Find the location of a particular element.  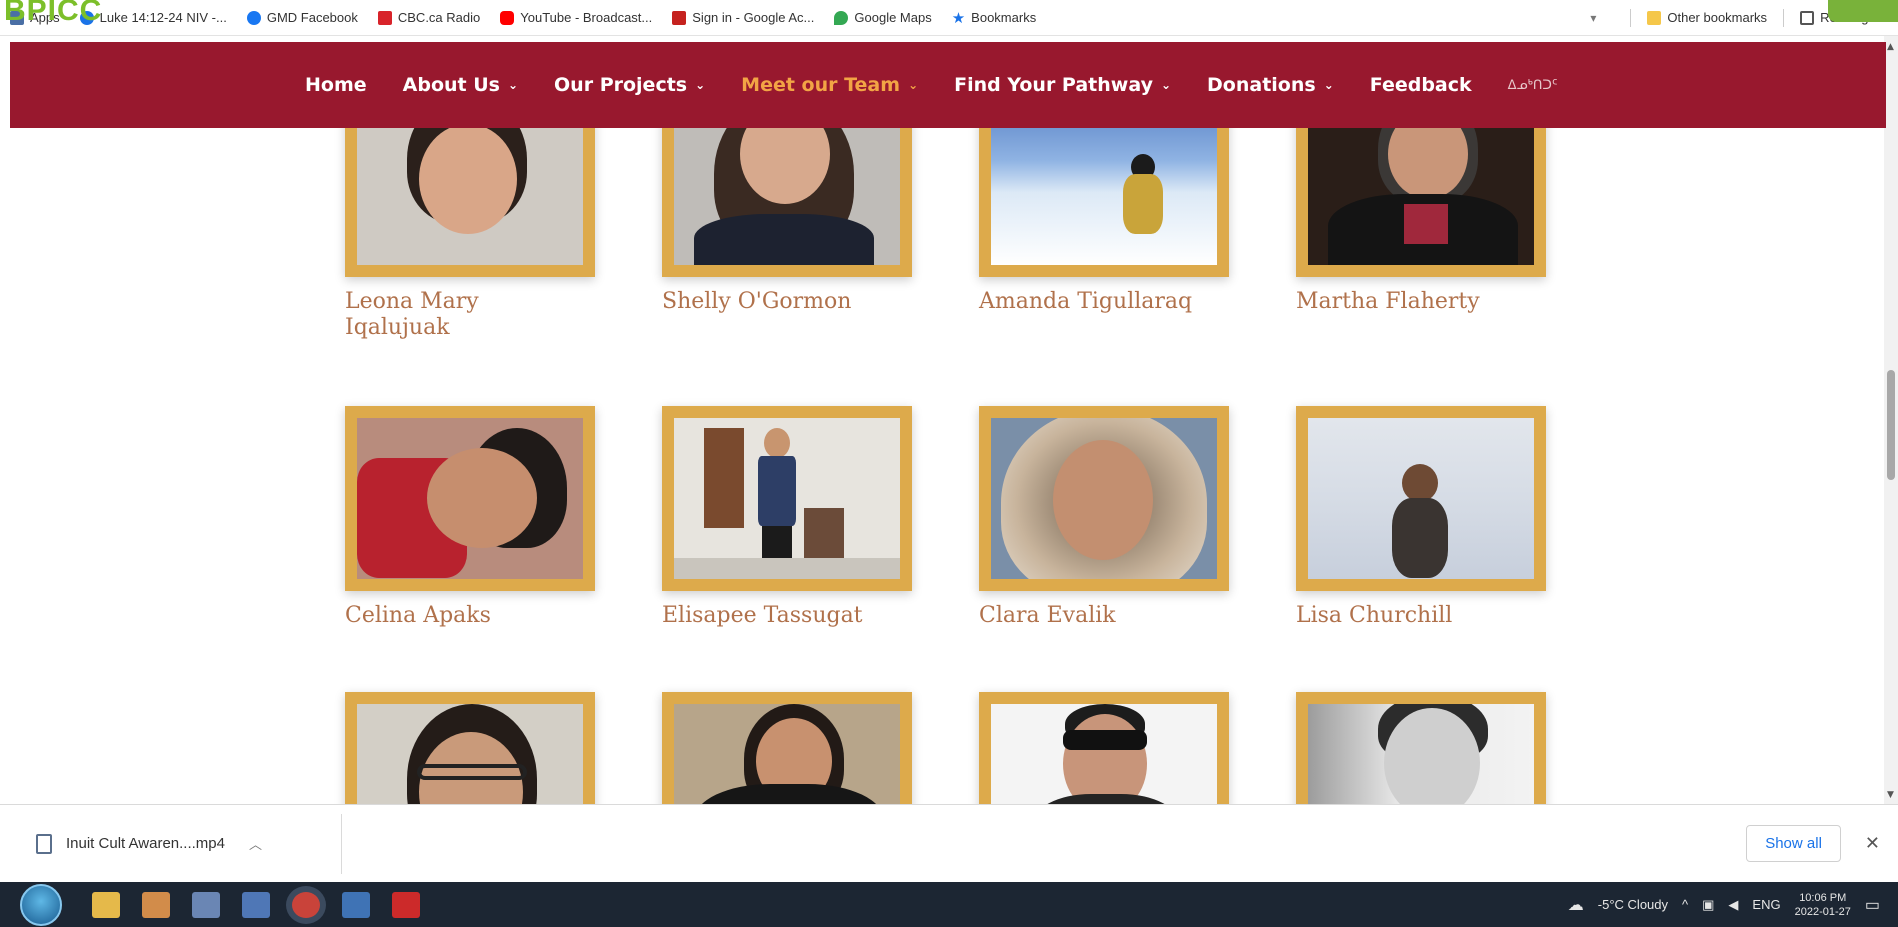

nav-label: Find Your Pathway is located at coordinates (1053, 85).